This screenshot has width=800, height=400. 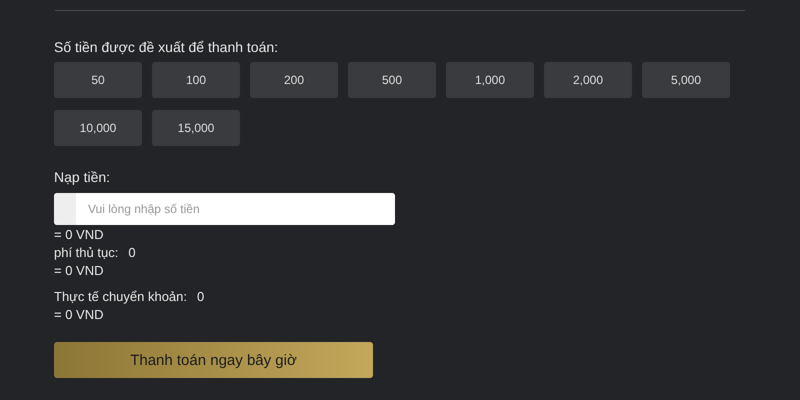 What do you see at coordinates (200, 297) in the screenshot?
I see `actual-transfer-value: 0` at bounding box center [200, 297].